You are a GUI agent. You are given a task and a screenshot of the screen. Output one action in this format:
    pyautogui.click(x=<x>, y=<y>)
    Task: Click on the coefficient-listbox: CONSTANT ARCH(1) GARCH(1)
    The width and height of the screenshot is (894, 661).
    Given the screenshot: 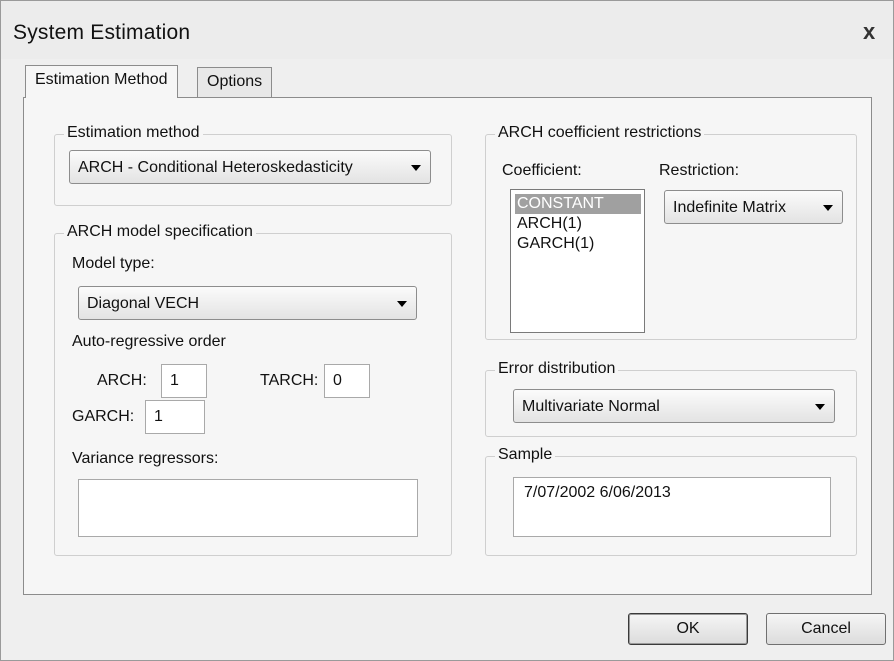 What is the action you would take?
    pyautogui.click(x=577, y=261)
    